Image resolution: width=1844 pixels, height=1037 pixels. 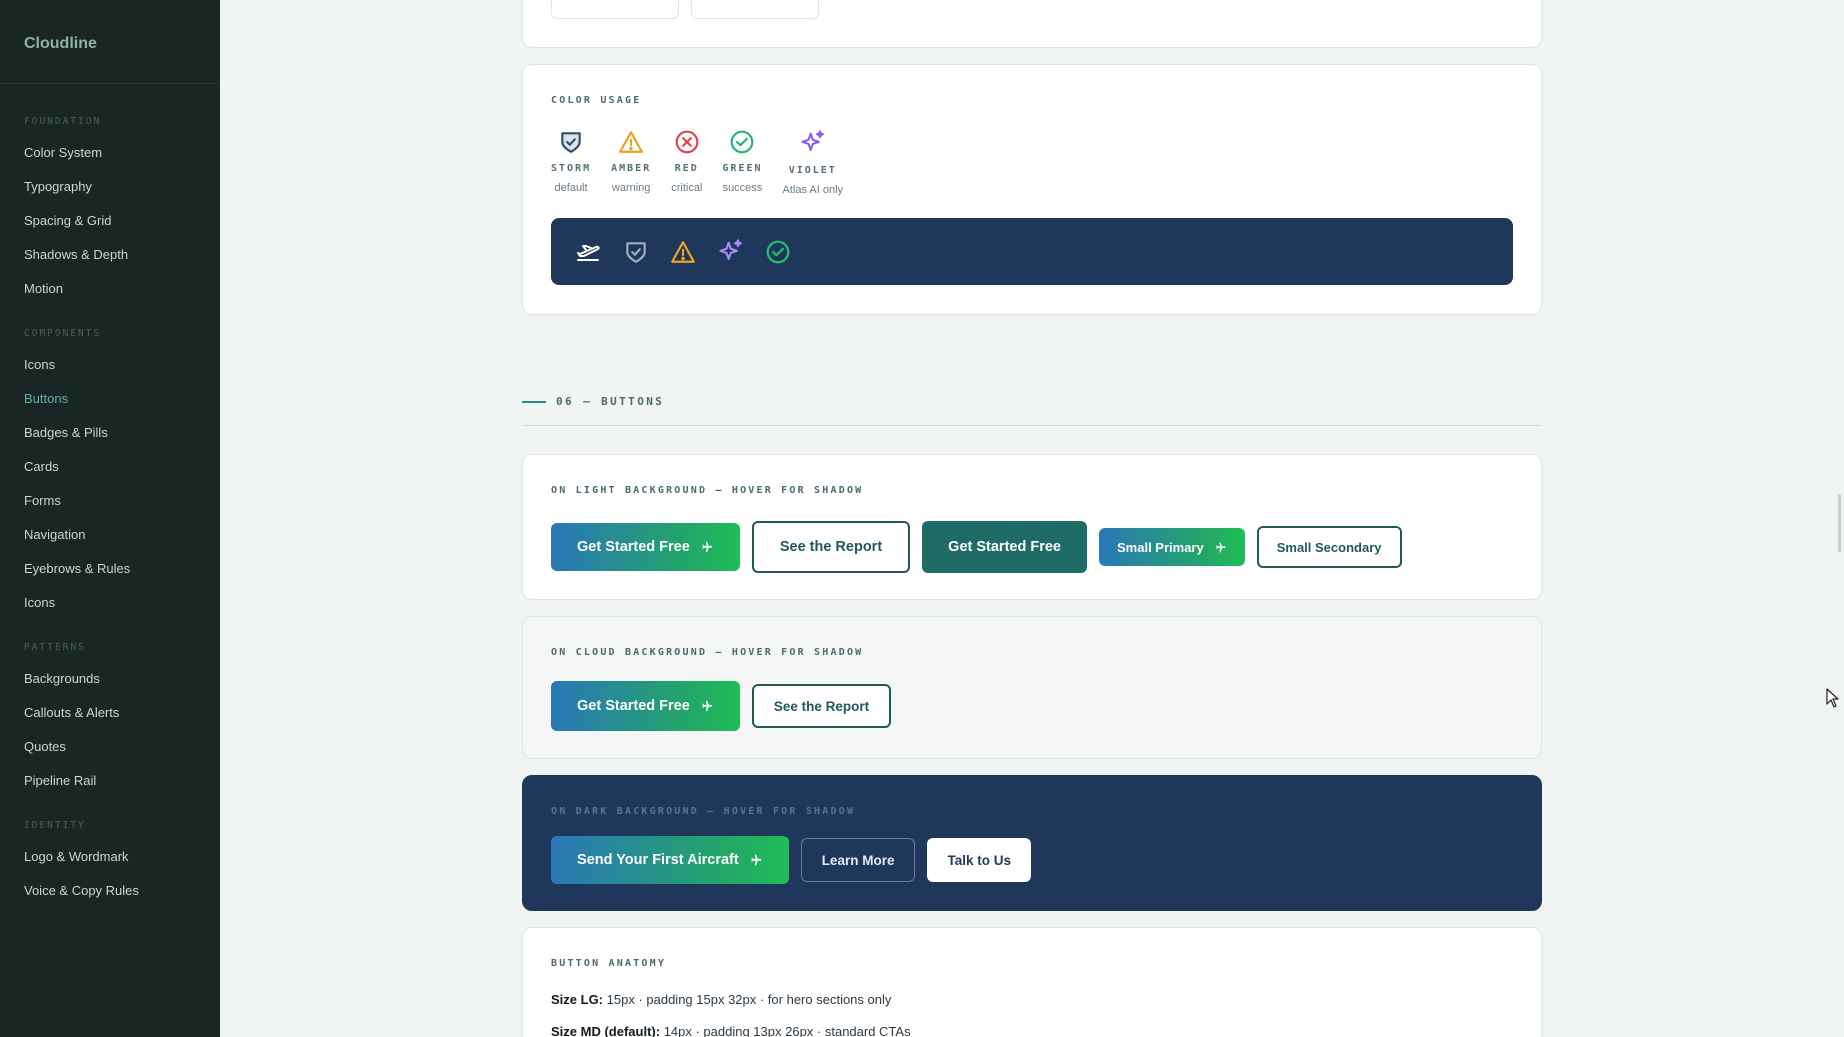 I want to click on anatomy-label: Size LG:, so click(x=577, y=999).